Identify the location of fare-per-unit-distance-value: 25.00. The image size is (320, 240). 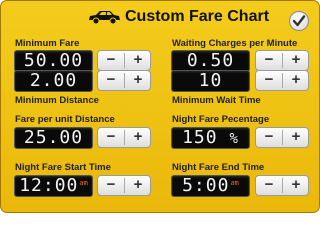
(53, 137).